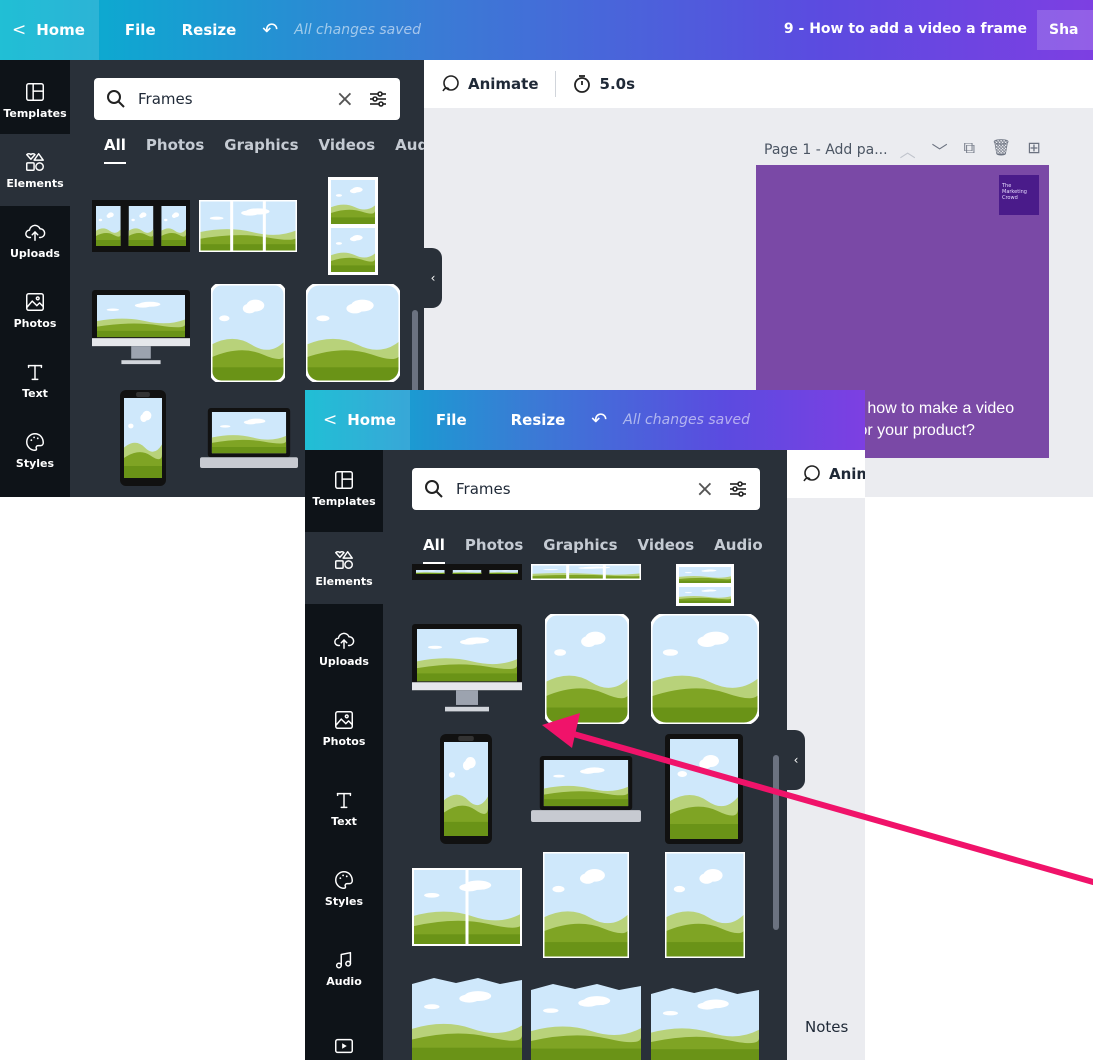  I want to click on music-icon, so click(343, 960).